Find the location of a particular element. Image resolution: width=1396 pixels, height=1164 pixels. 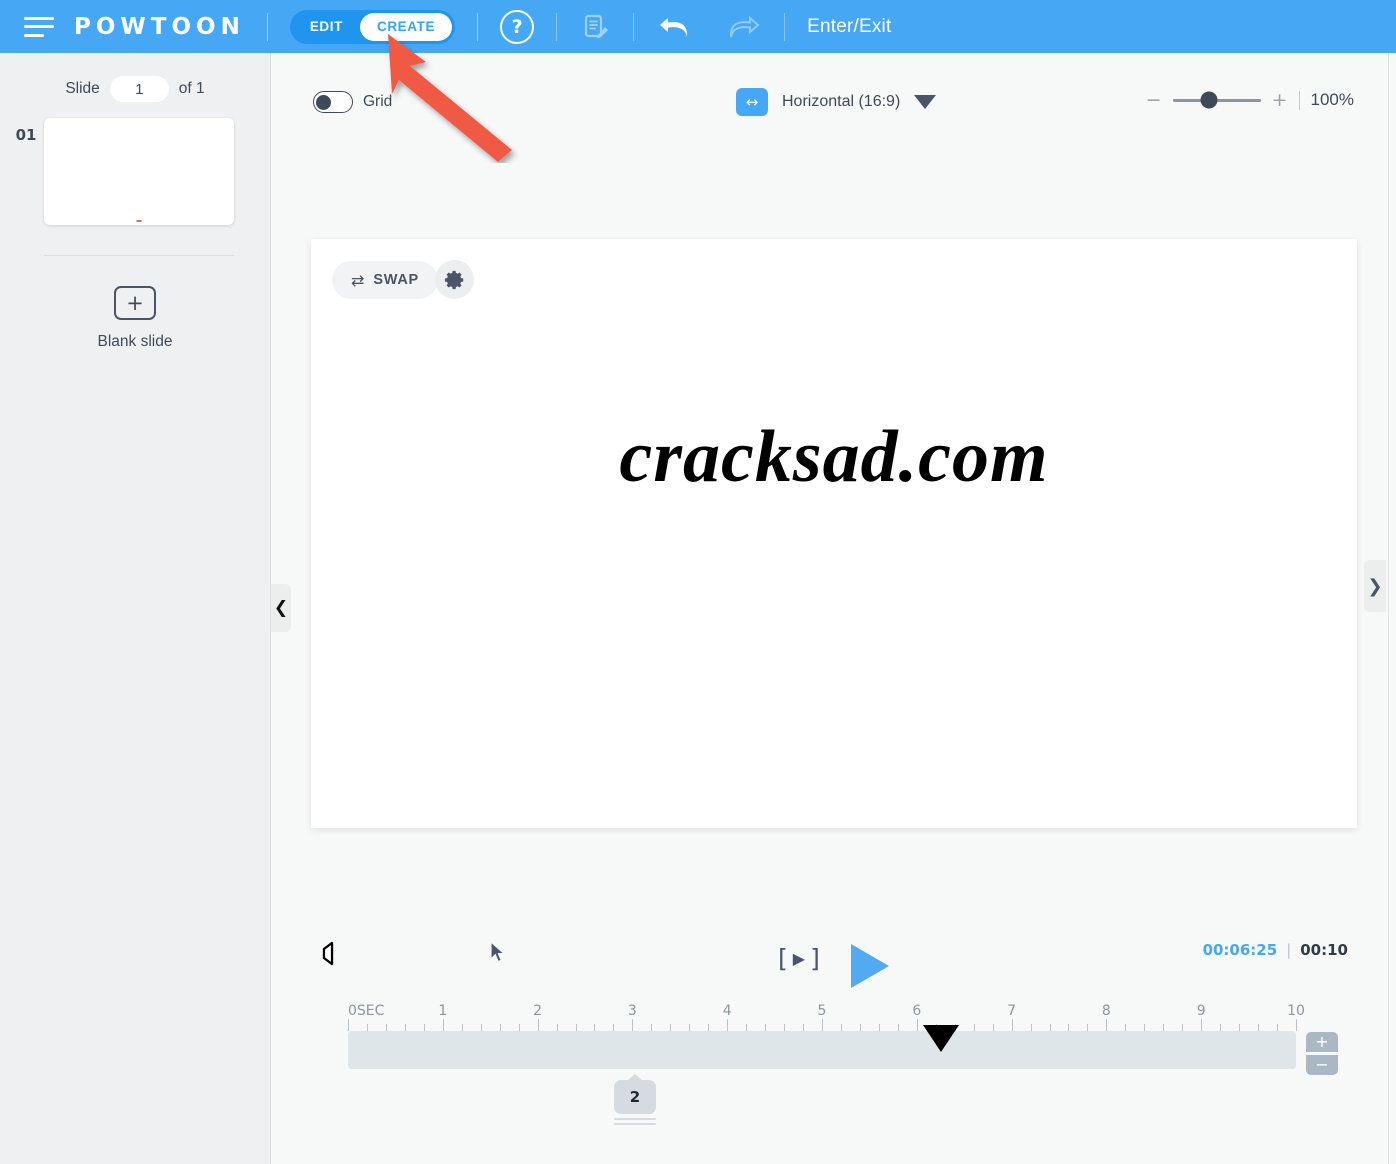

timeline-zoom-out-button: − is located at coordinates (1322, 1065).